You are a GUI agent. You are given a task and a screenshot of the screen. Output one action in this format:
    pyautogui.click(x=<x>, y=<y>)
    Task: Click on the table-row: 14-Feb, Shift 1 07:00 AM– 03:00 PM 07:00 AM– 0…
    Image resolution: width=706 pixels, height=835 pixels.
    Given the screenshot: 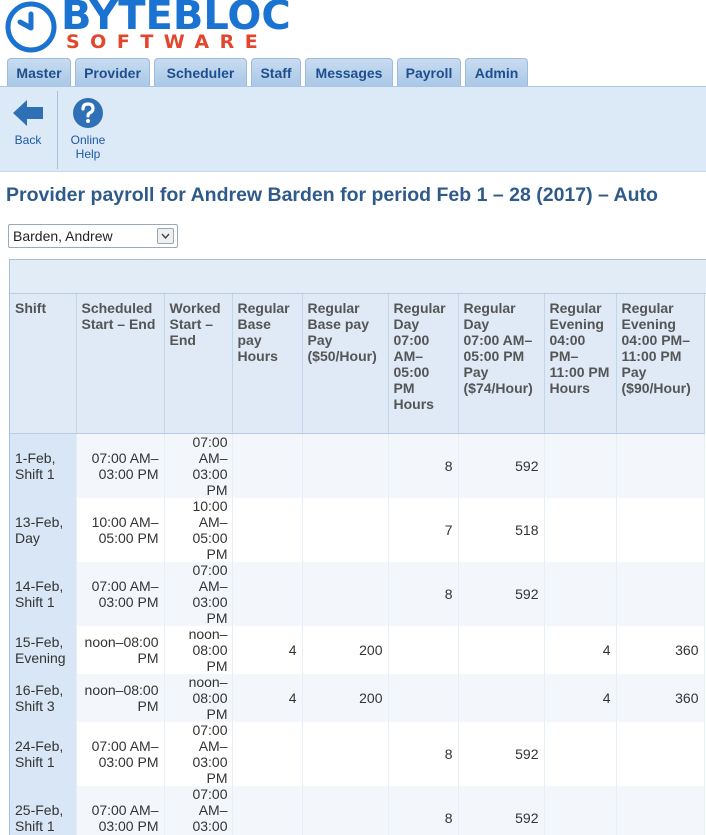 What is the action you would take?
    pyautogui.click(x=357, y=593)
    